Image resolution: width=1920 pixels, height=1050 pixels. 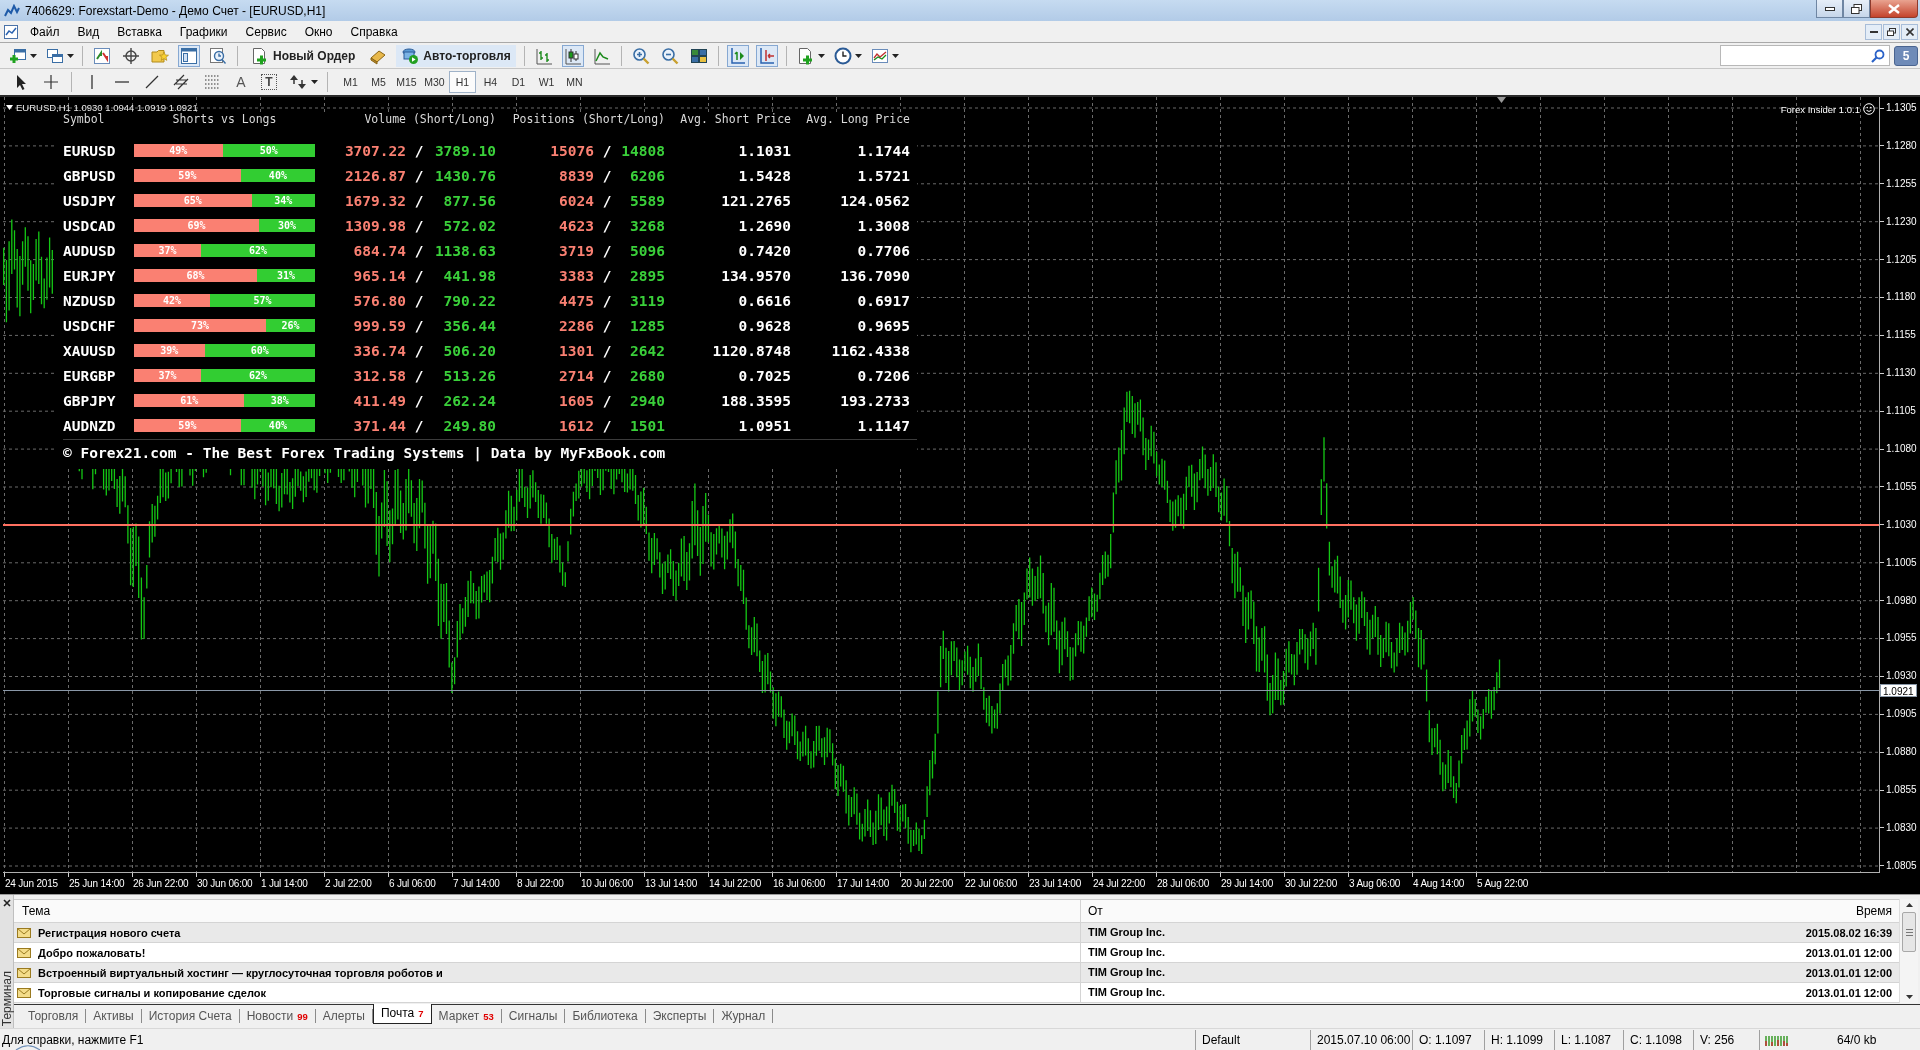 What do you see at coordinates (178, 150) in the screenshot?
I see `short-share-label: 49%` at bounding box center [178, 150].